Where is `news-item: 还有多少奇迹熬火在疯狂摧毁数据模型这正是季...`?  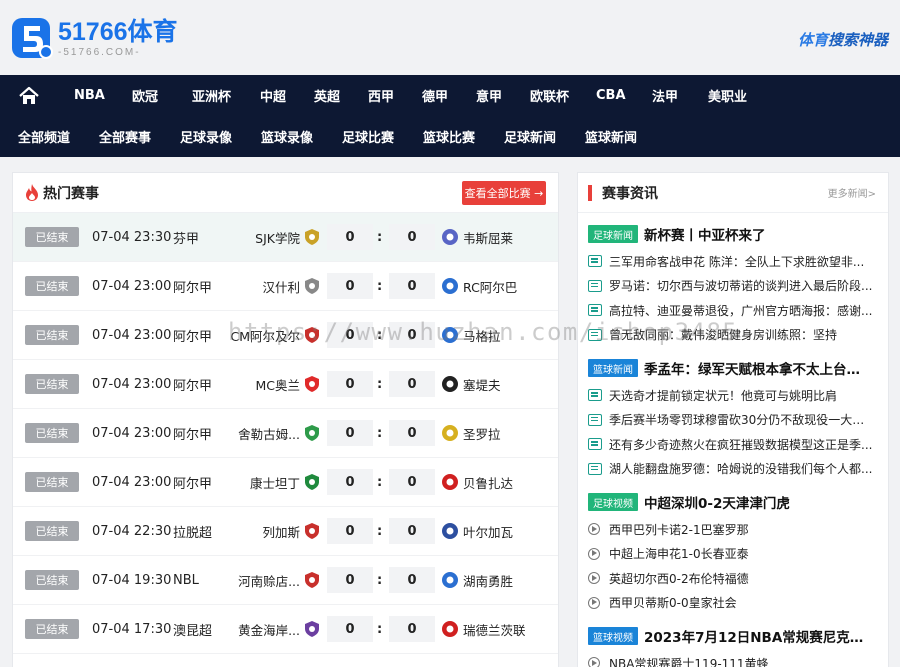 news-item: 还有多少奇迹熬火在疯狂摧毁数据模型这正是季... is located at coordinates (733, 444).